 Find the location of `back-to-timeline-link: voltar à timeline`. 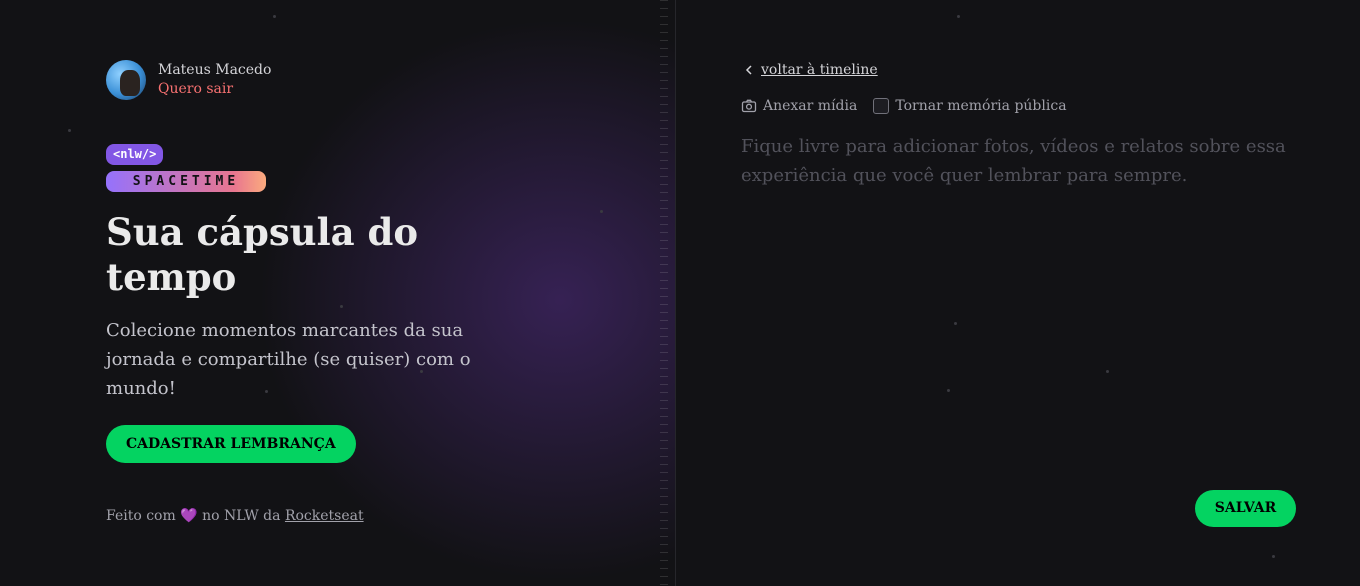

back-to-timeline-link: voltar à timeline is located at coordinates (810, 70).